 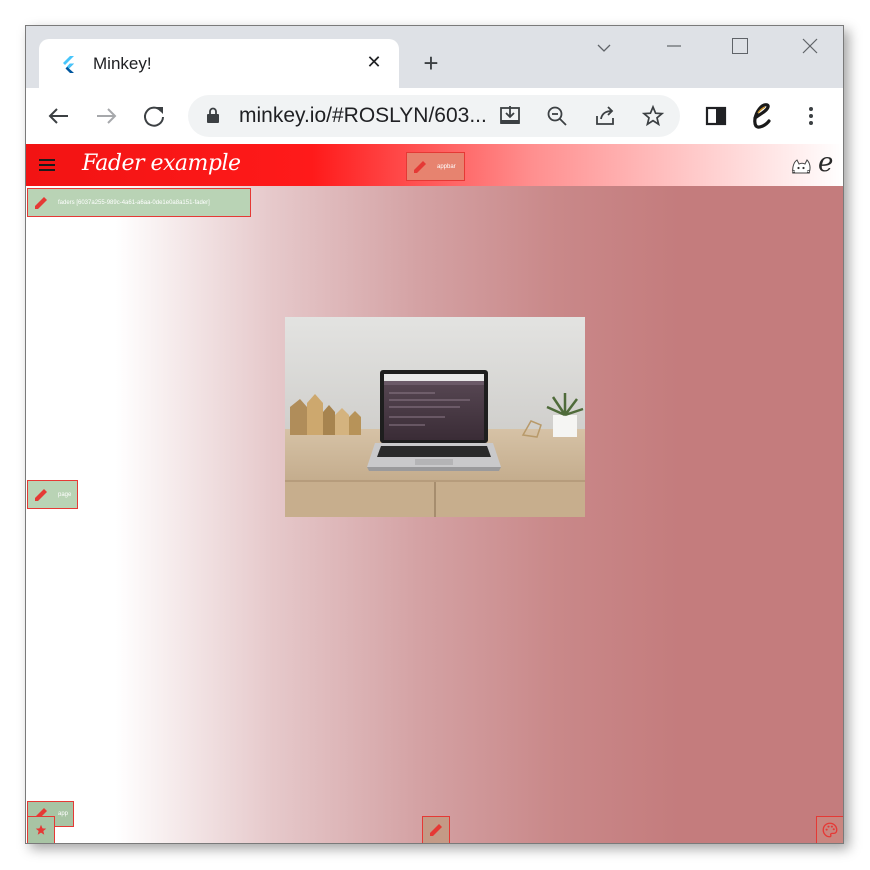 What do you see at coordinates (154, 116) in the screenshot?
I see `reload-icon` at bounding box center [154, 116].